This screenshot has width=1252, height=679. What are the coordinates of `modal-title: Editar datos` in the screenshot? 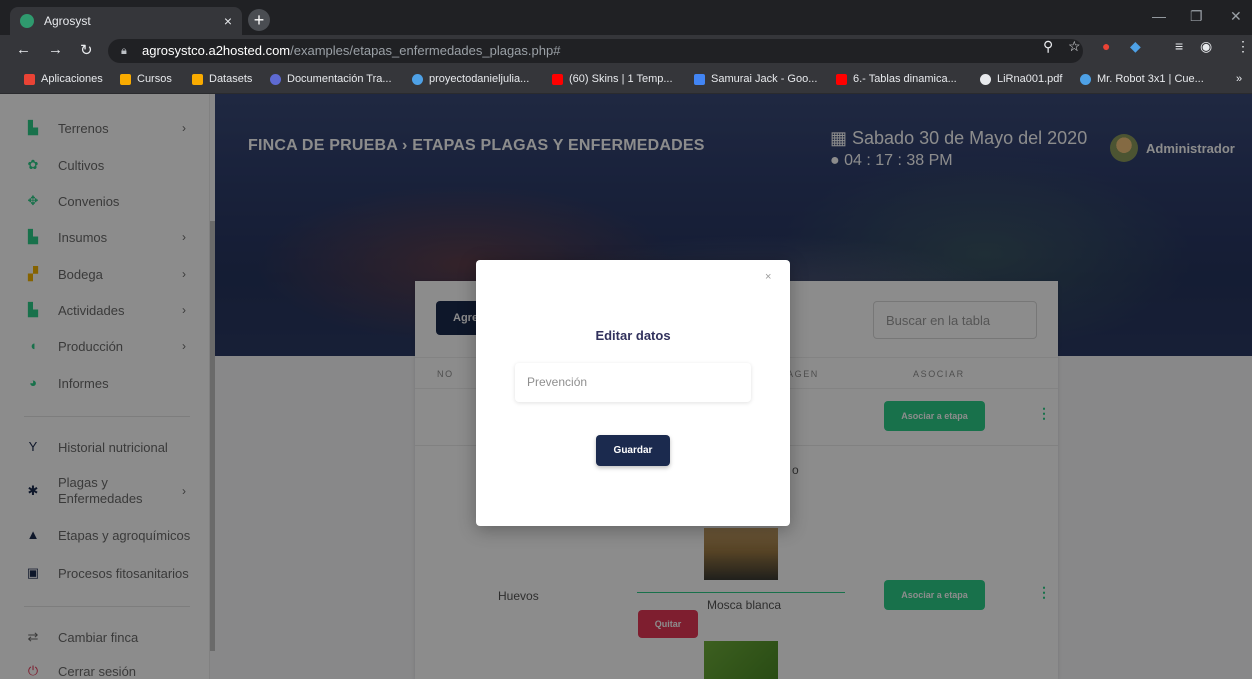 It's located at (633, 335).